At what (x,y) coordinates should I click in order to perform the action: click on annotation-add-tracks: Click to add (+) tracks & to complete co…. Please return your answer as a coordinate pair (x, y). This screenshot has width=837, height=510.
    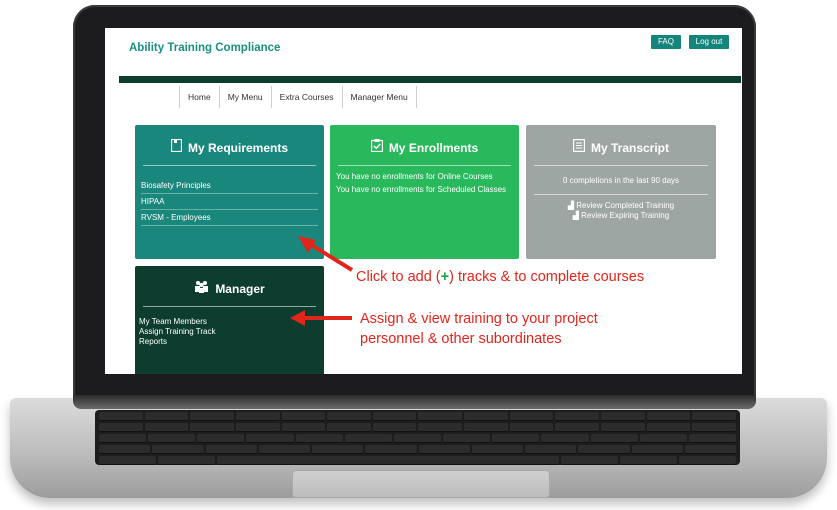
    Looking at the image, I should click on (500, 277).